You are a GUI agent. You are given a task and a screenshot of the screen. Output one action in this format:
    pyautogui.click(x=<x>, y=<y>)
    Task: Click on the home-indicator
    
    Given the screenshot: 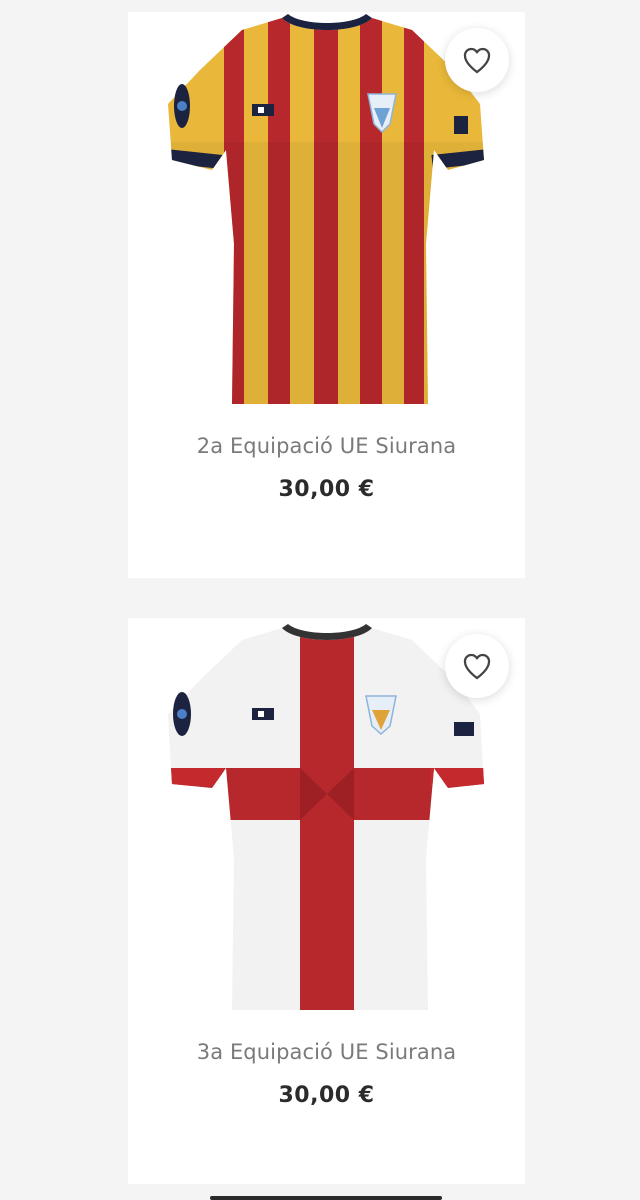 What is the action you would take?
    pyautogui.click(x=326, y=1198)
    